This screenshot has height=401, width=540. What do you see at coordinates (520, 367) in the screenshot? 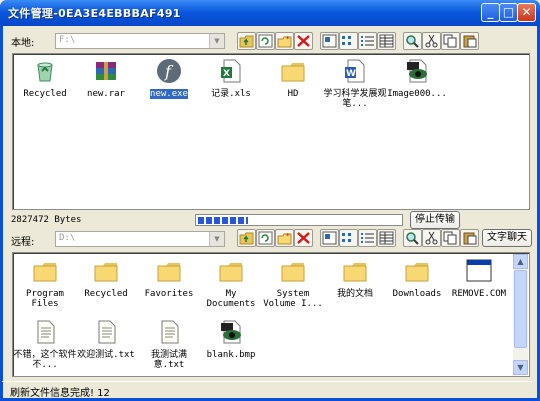
I see `scroll-down-icon: ▼` at bounding box center [520, 367].